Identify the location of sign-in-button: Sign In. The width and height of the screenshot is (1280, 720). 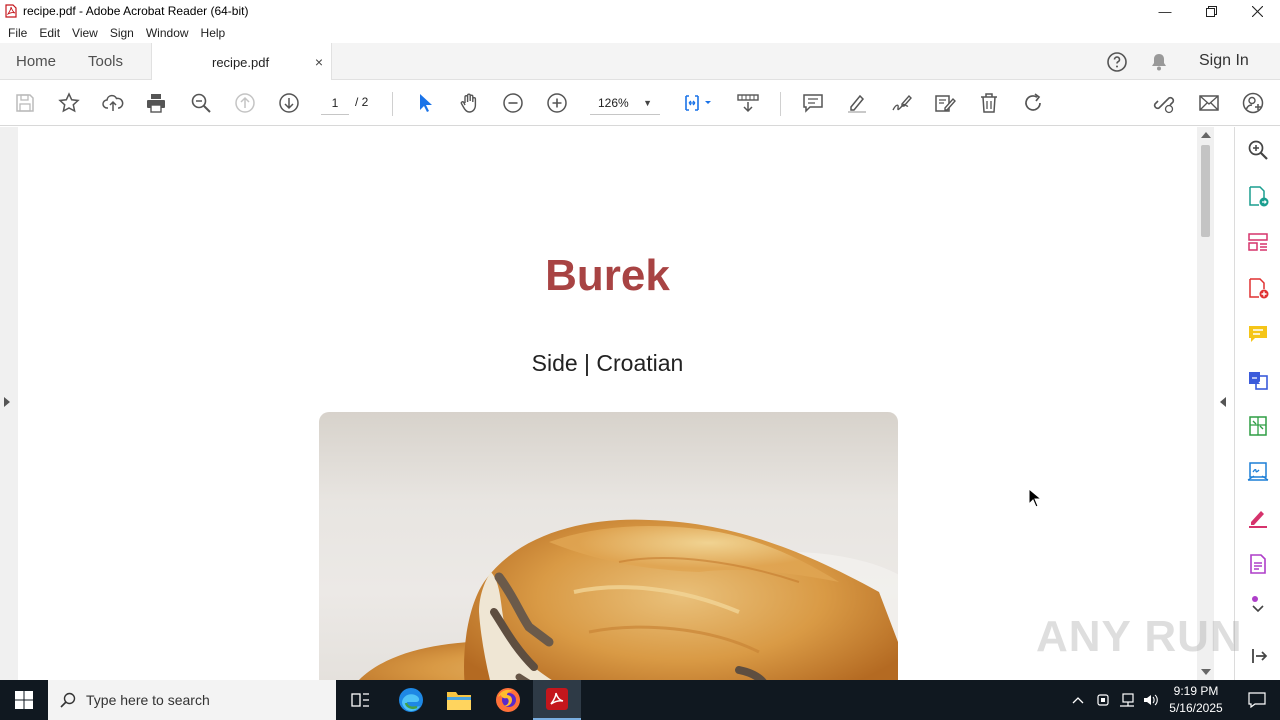
(1224, 61).